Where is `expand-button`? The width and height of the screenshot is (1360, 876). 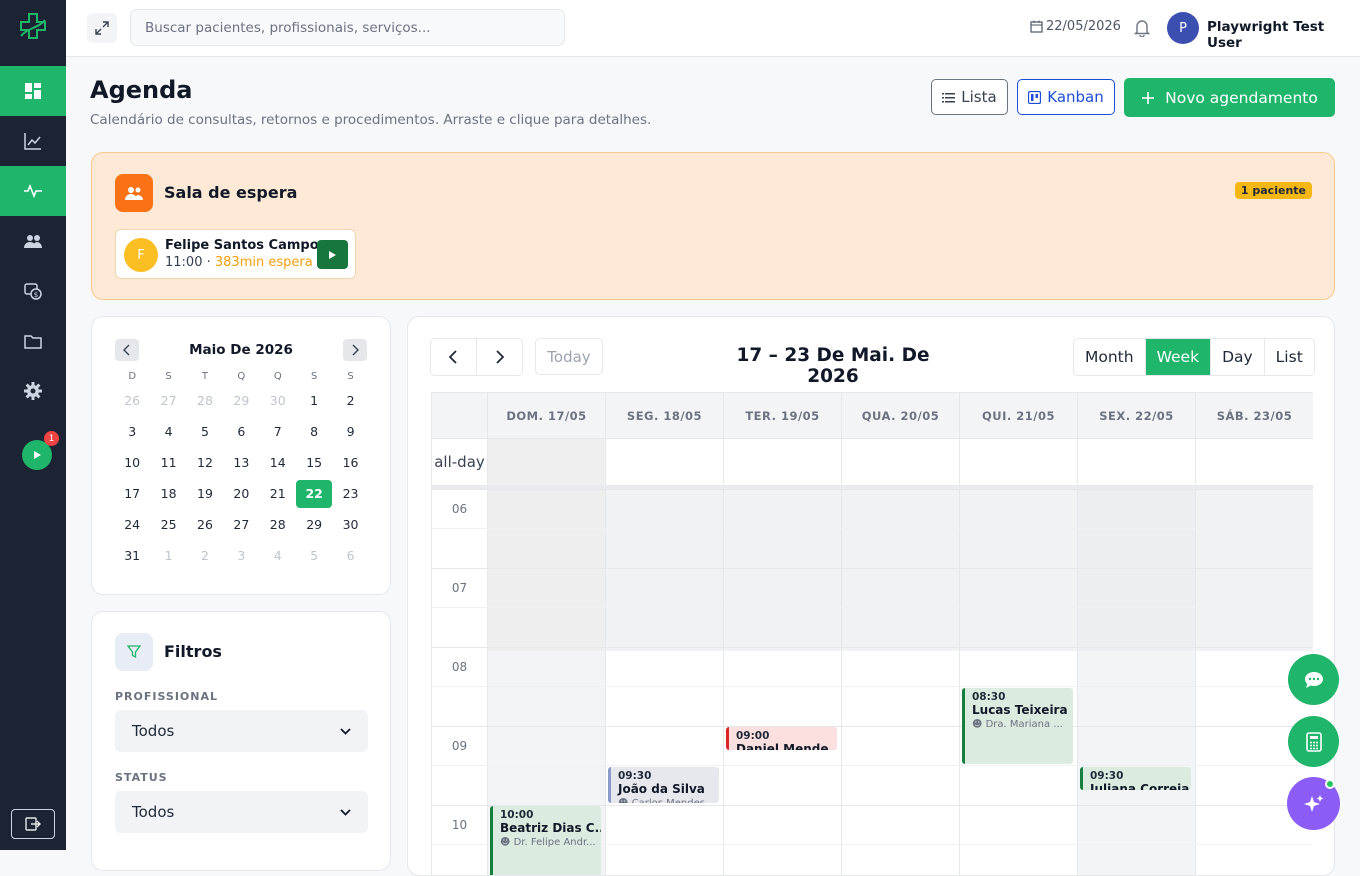 expand-button is located at coordinates (102, 28).